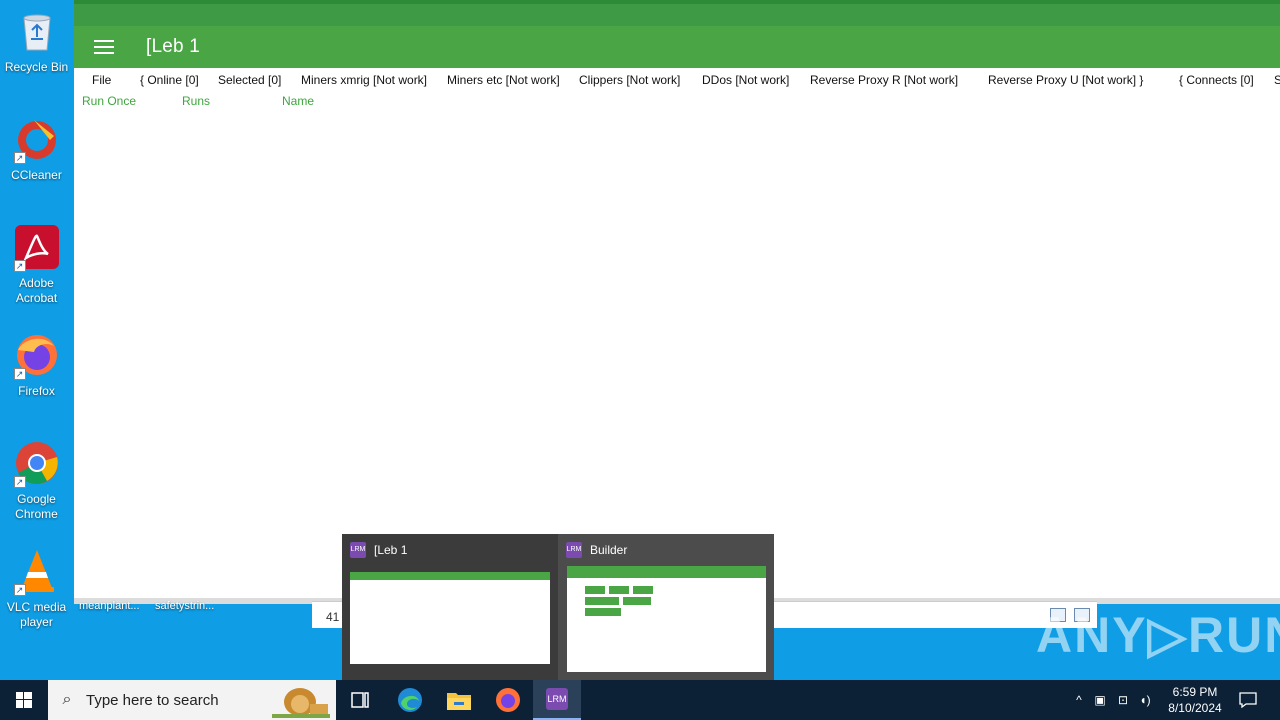 This screenshot has height=720, width=1280. I want to click on desktop-icon-firefox: ↗ Firefox, so click(36, 365).